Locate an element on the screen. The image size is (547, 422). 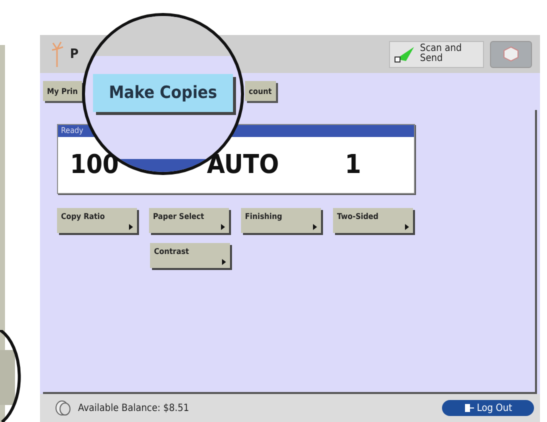
exit-icon is located at coordinates (469, 408).